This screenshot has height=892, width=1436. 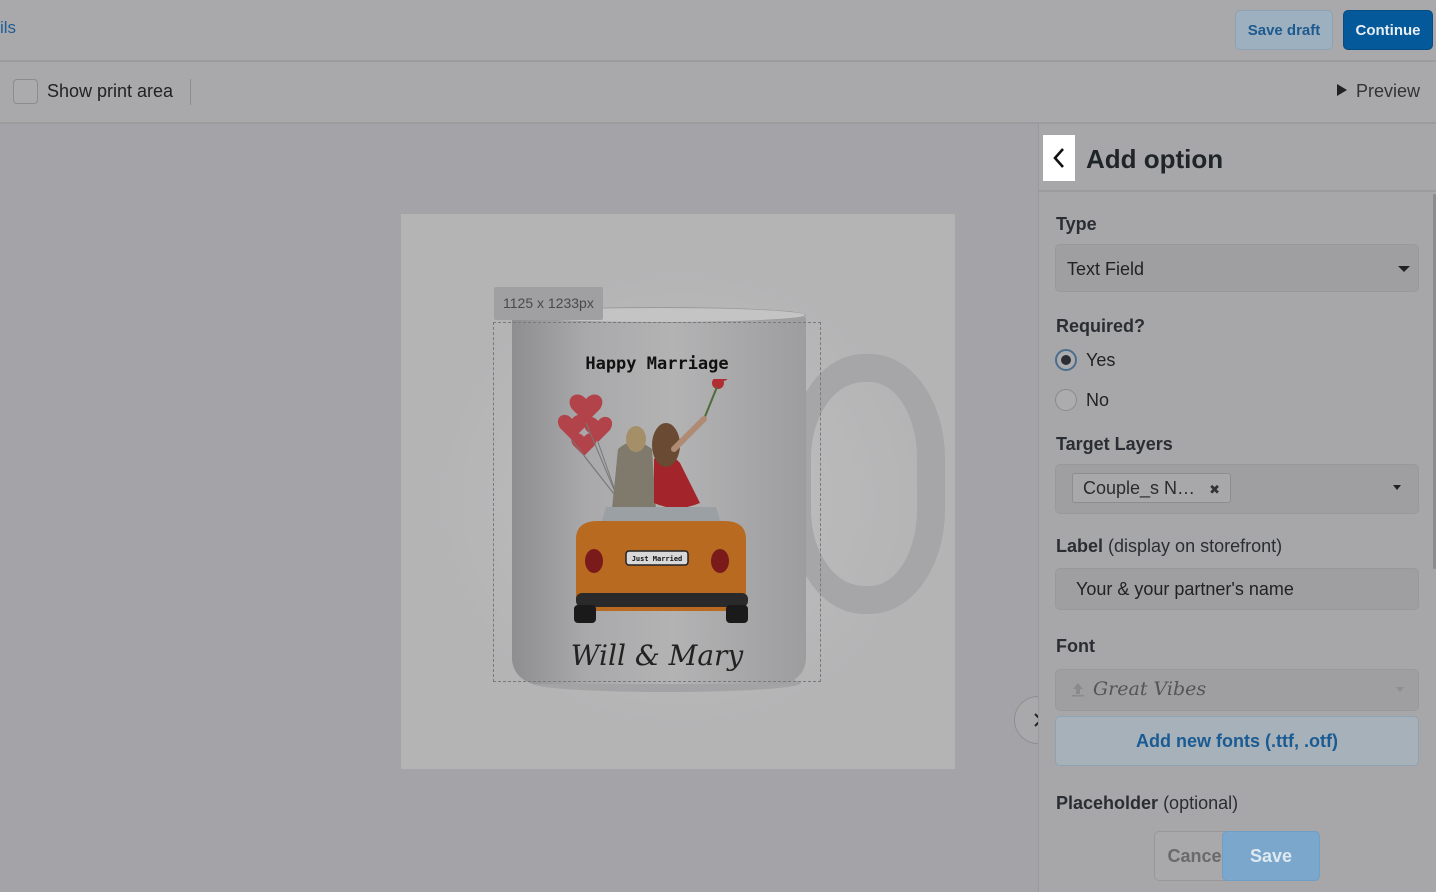 I want to click on target-layers-label: Target Layers, so click(x=1114, y=444).